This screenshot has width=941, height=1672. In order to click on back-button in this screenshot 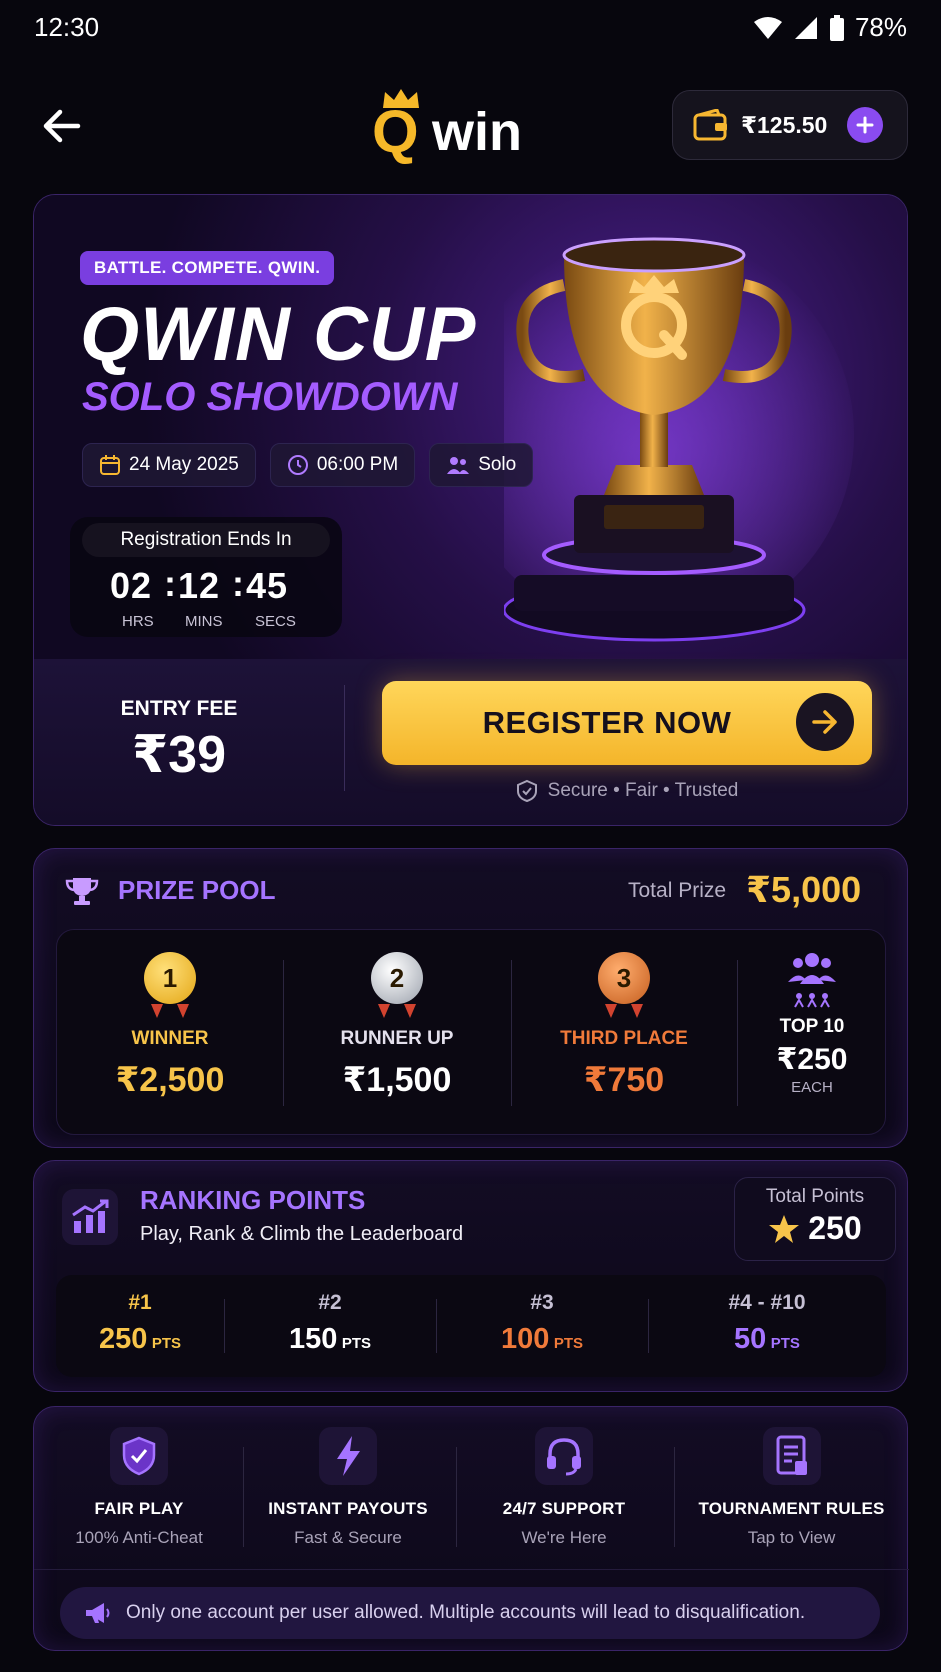, I will do `click(62, 126)`.